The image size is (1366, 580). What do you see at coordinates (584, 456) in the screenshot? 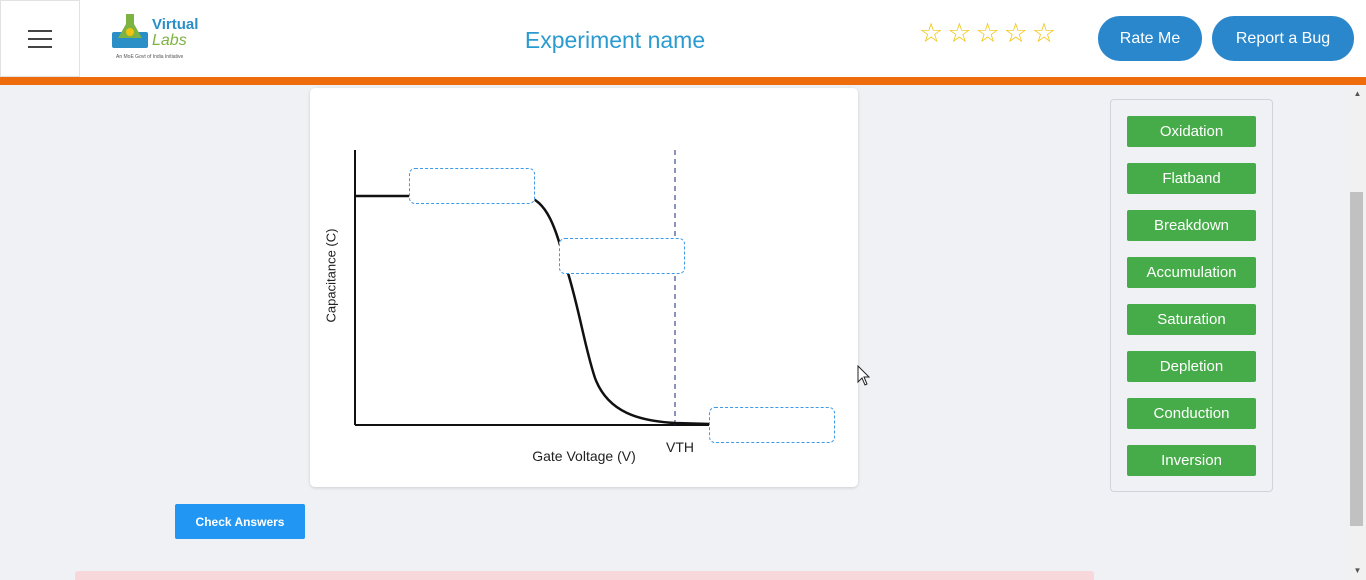
I see `x-axis-label: Gate Voltage (V)` at bounding box center [584, 456].